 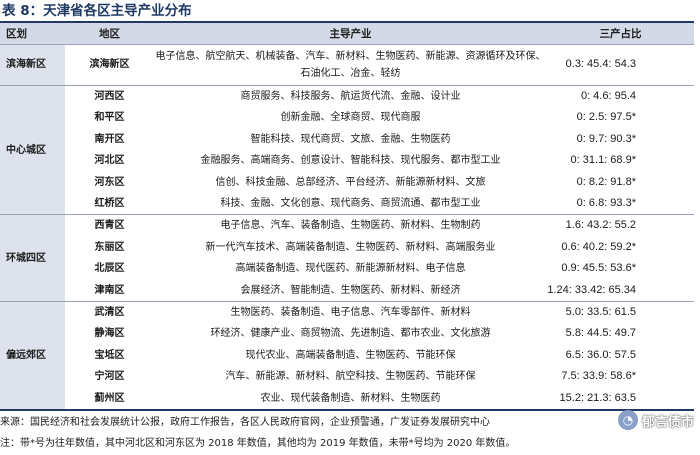 I want to click on district-cell: 北辰区, so click(x=109, y=269).